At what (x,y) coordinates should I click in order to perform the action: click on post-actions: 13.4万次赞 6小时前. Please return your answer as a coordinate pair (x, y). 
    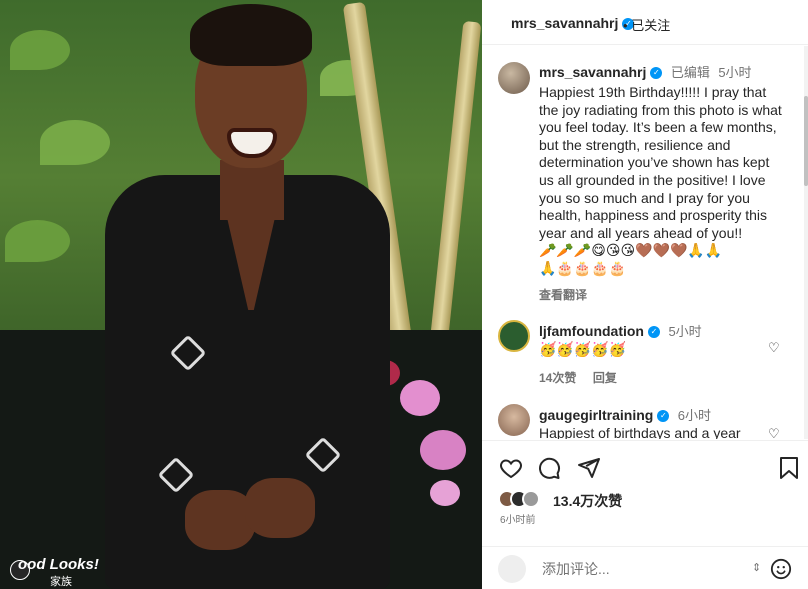
    Looking at the image, I should click on (645, 495).